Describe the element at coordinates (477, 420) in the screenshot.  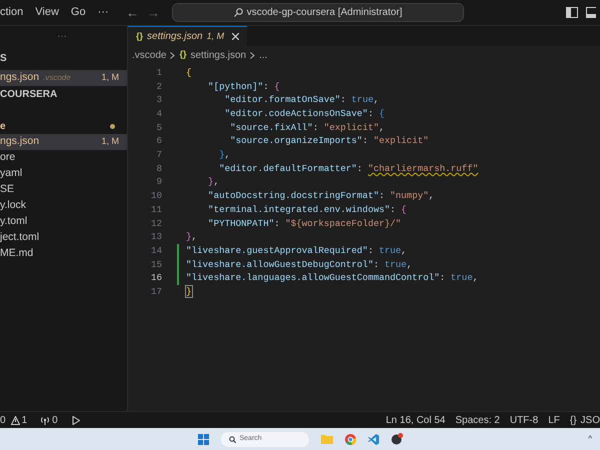
I see `status-item: Spaces: 2` at that location.